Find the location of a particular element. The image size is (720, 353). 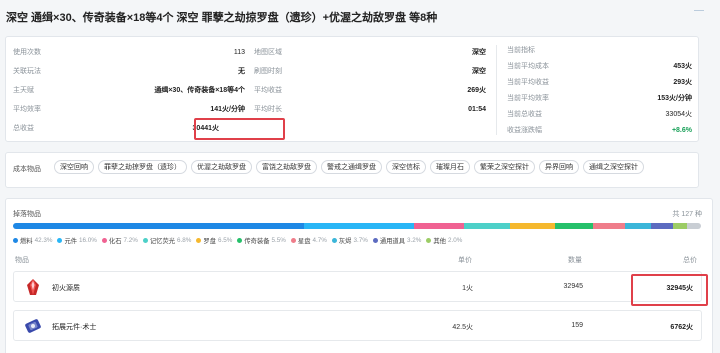

stat-value: 153火/分钟 is located at coordinates (674, 98).